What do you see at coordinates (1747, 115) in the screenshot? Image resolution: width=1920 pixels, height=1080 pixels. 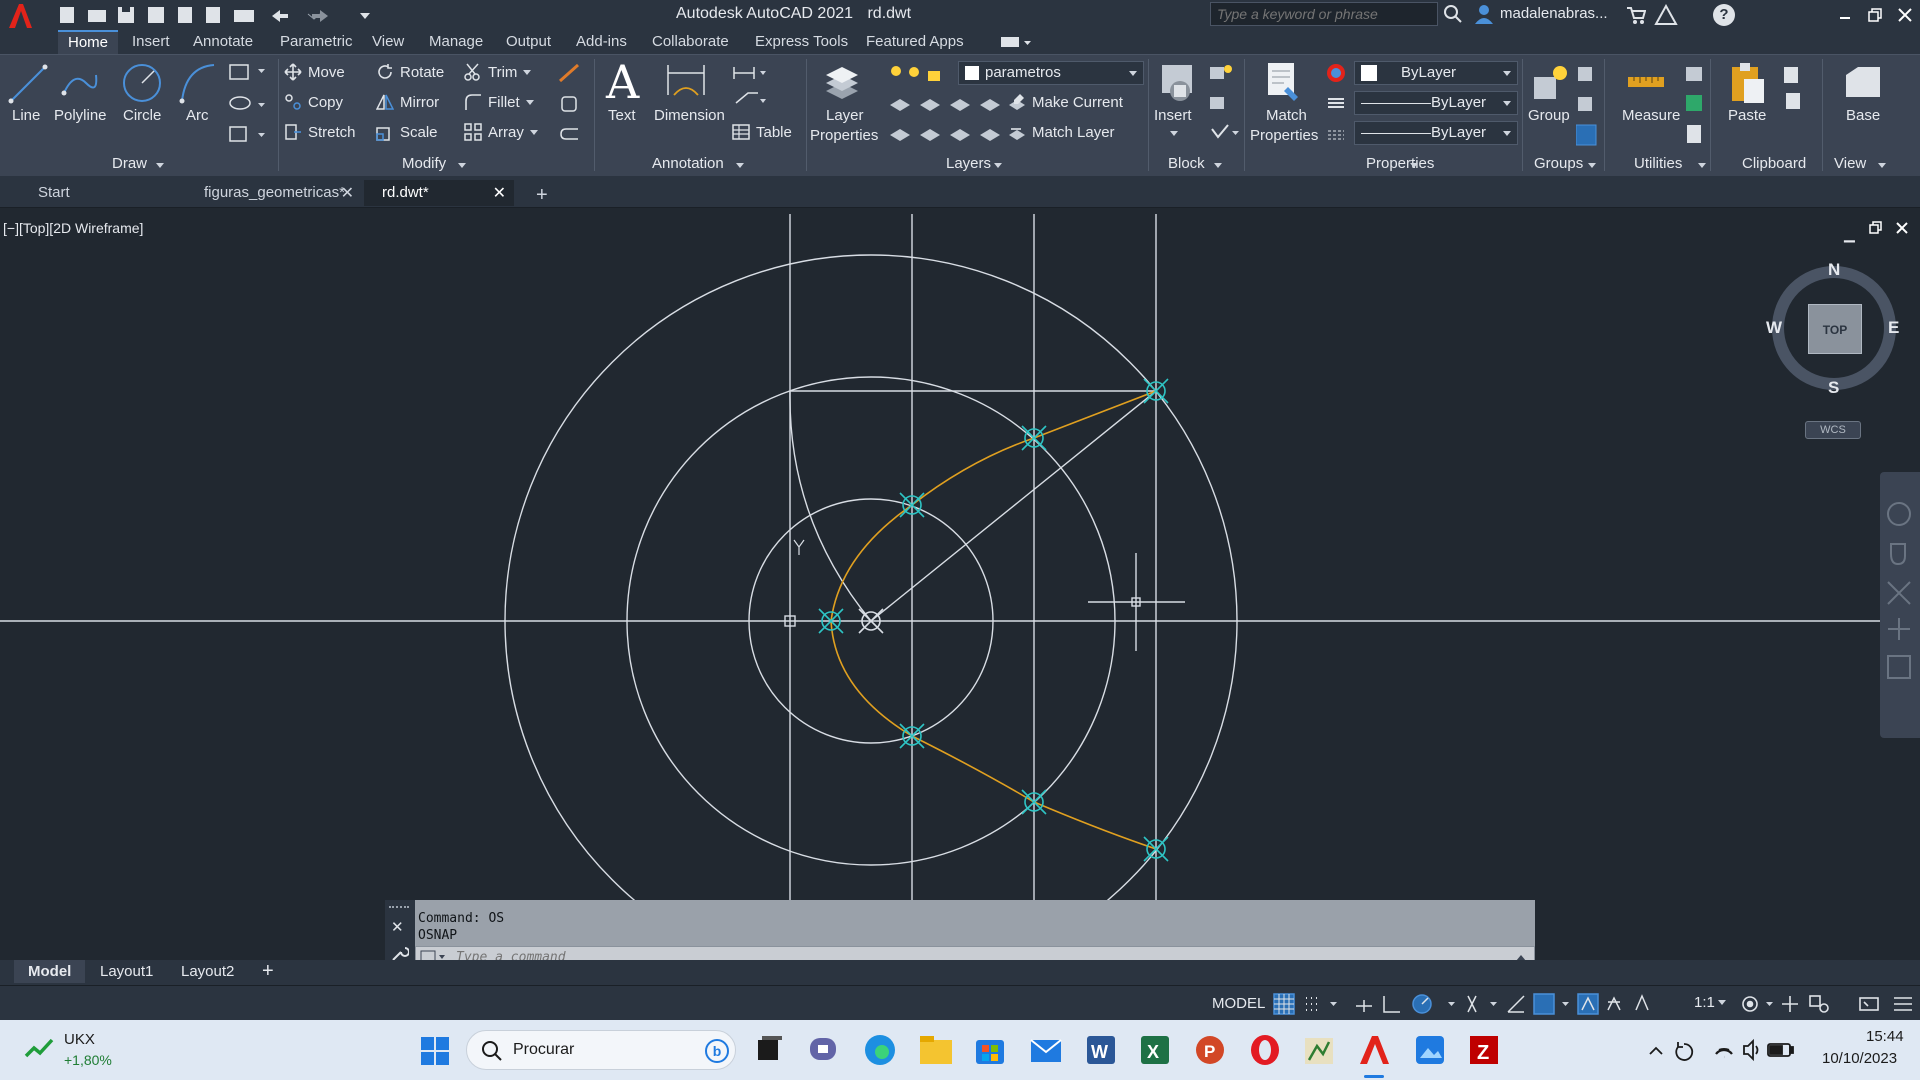 I see `paste-button: Paste` at bounding box center [1747, 115].